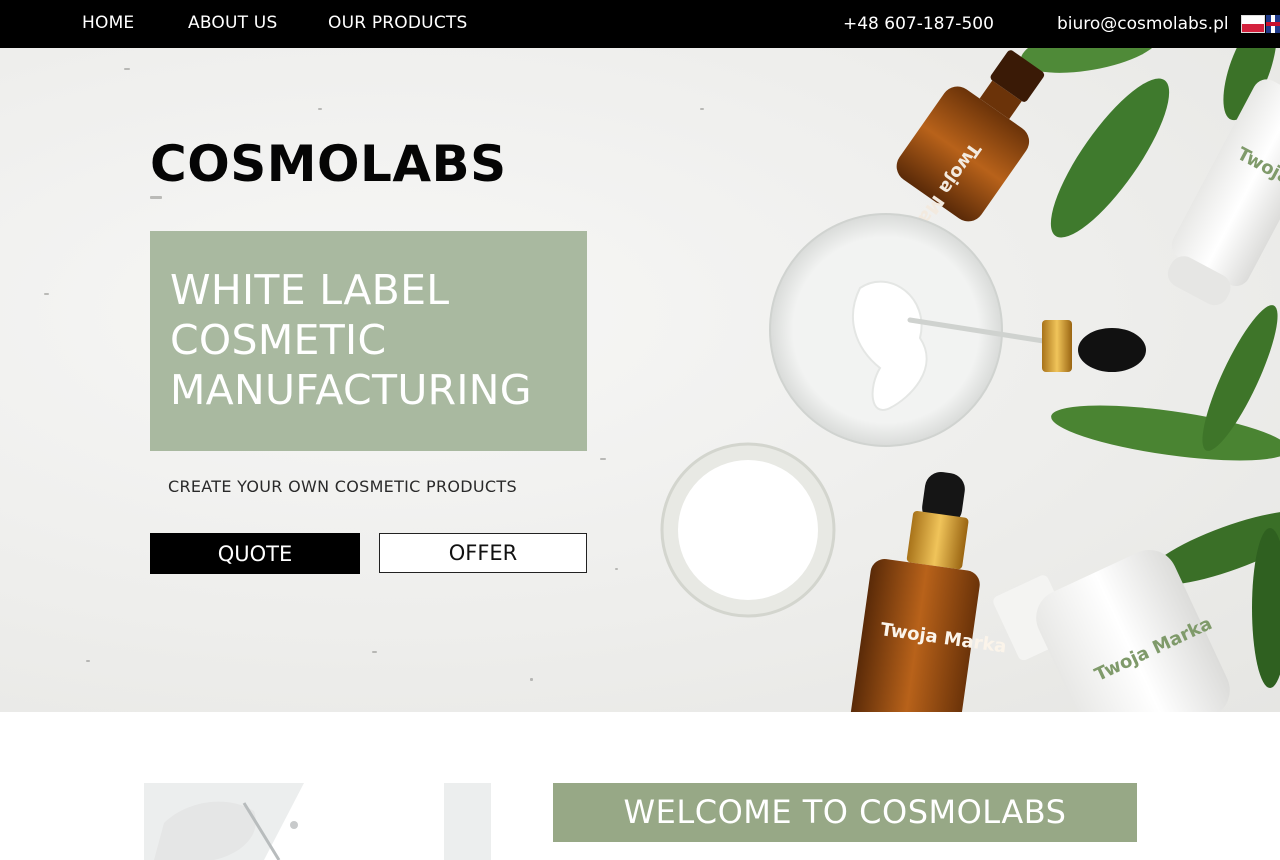 The height and width of the screenshot is (860, 1280). I want to click on gloved-hand-image, so click(317, 821).